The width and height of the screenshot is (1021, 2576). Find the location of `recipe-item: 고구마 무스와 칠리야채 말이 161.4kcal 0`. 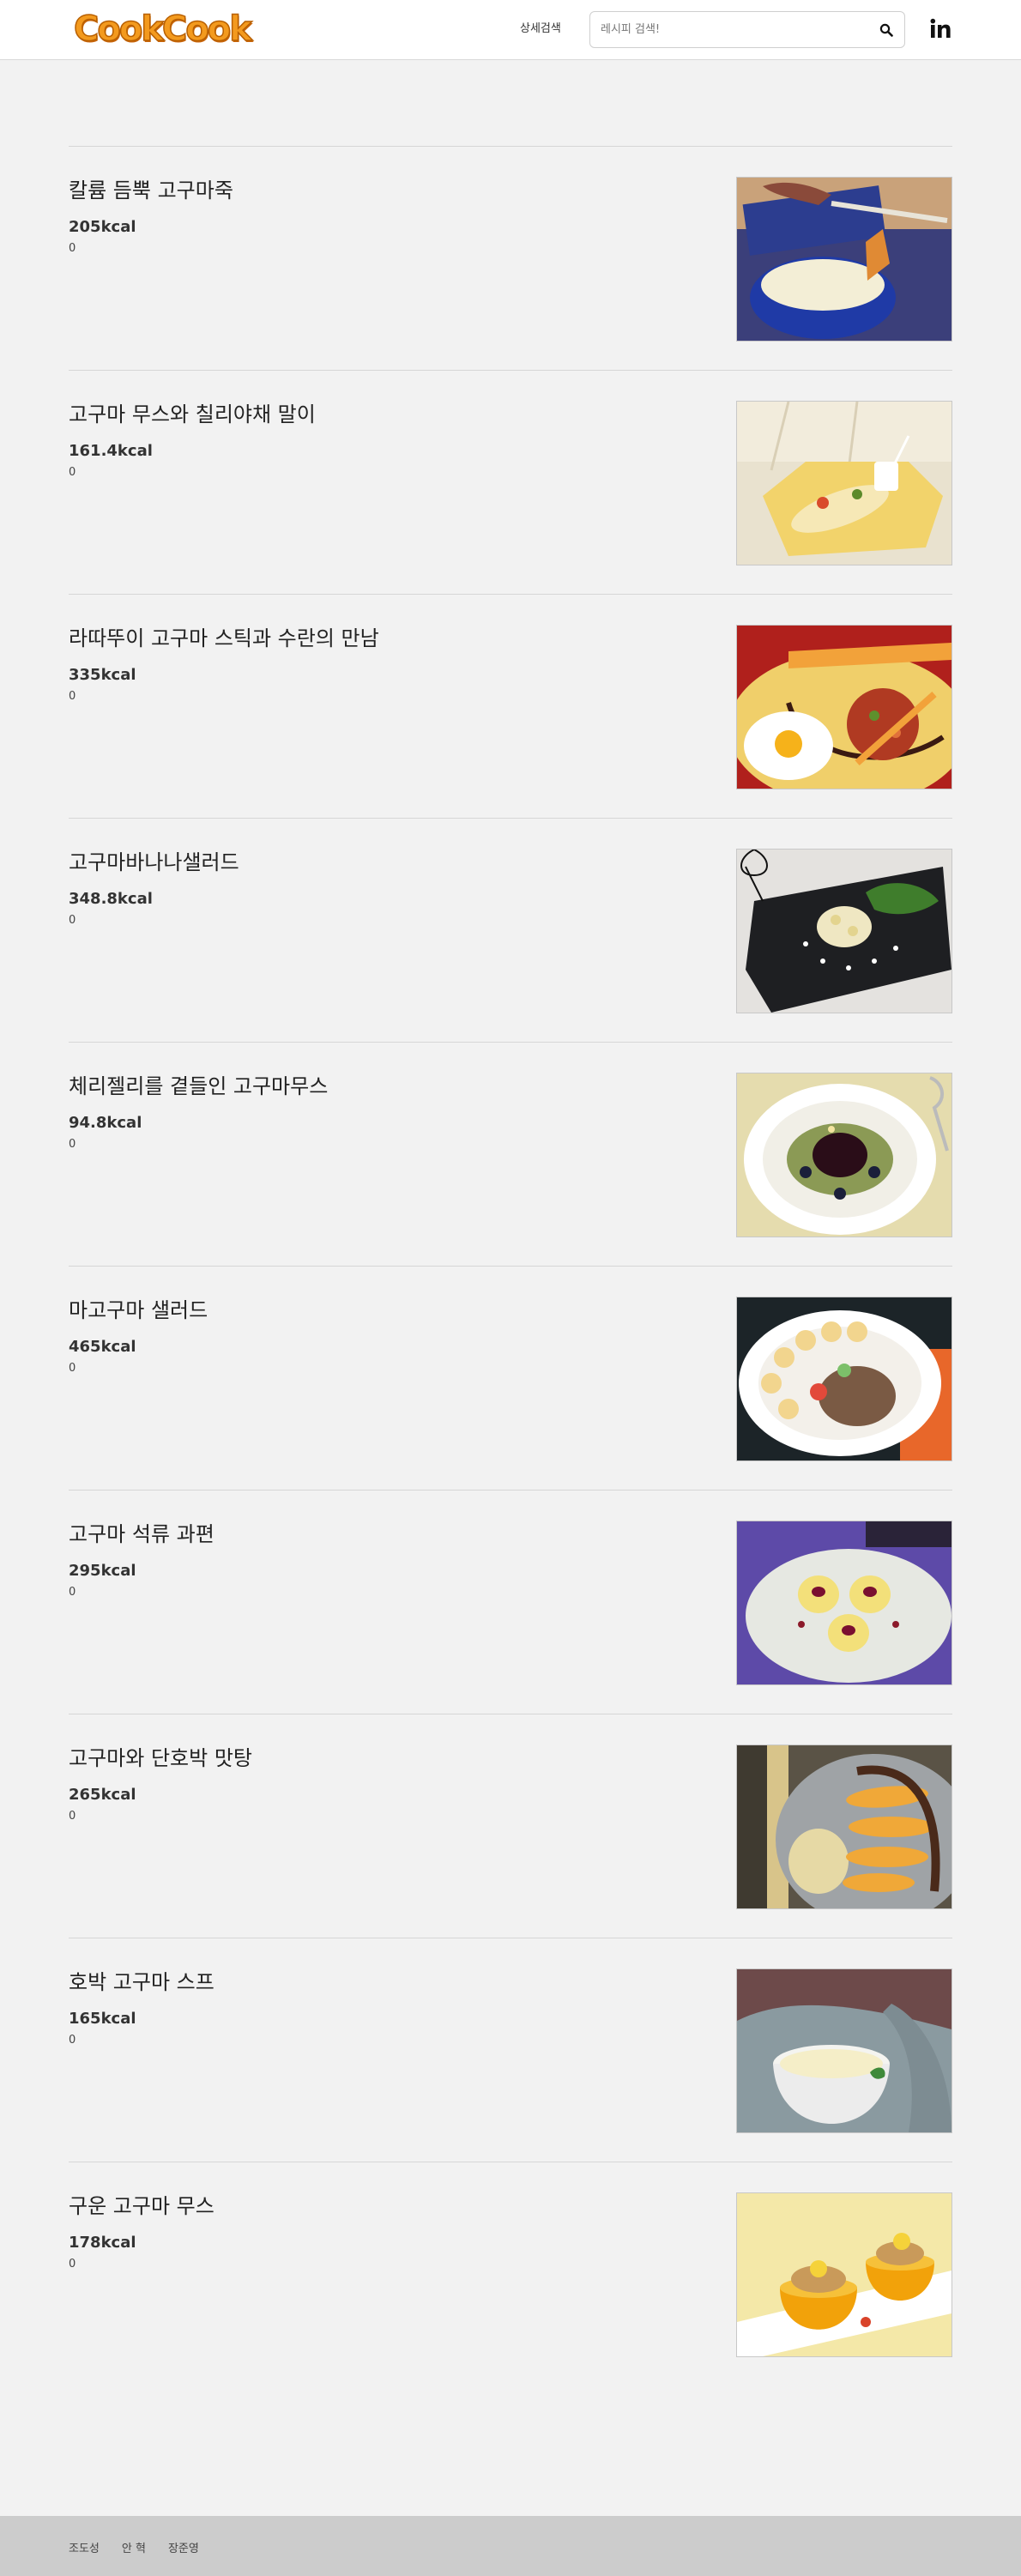

recipe-item: 고구마 무스와 칠리야채 말이 161.4kcal 0 is located at coordinates (510, 482).